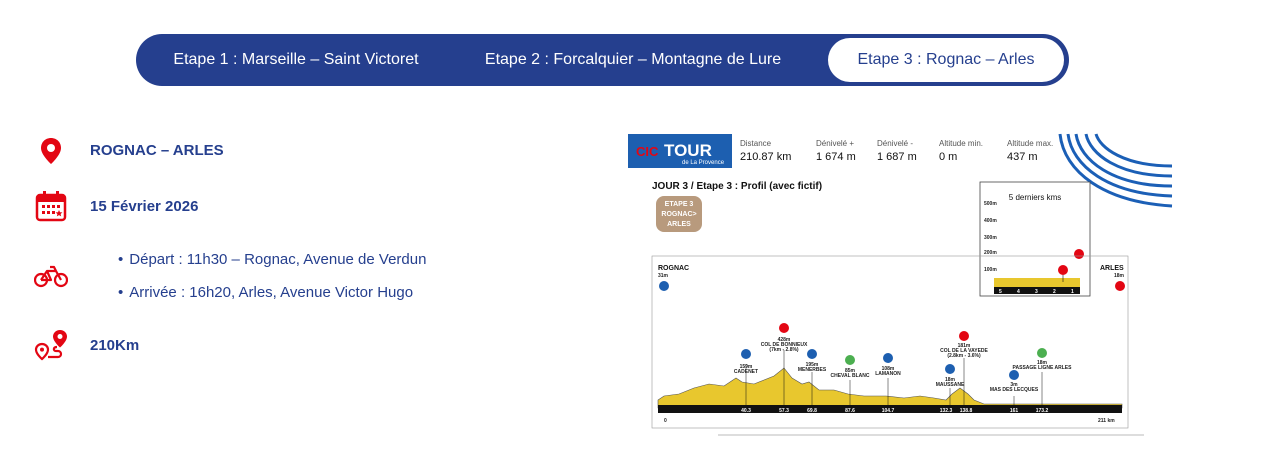 This screenshot has height=472, width=1271. What do you see at coordinates (1106, 421) in the screenshot?
I see `km-end: 211 km` at bounding box center [1106, 421].